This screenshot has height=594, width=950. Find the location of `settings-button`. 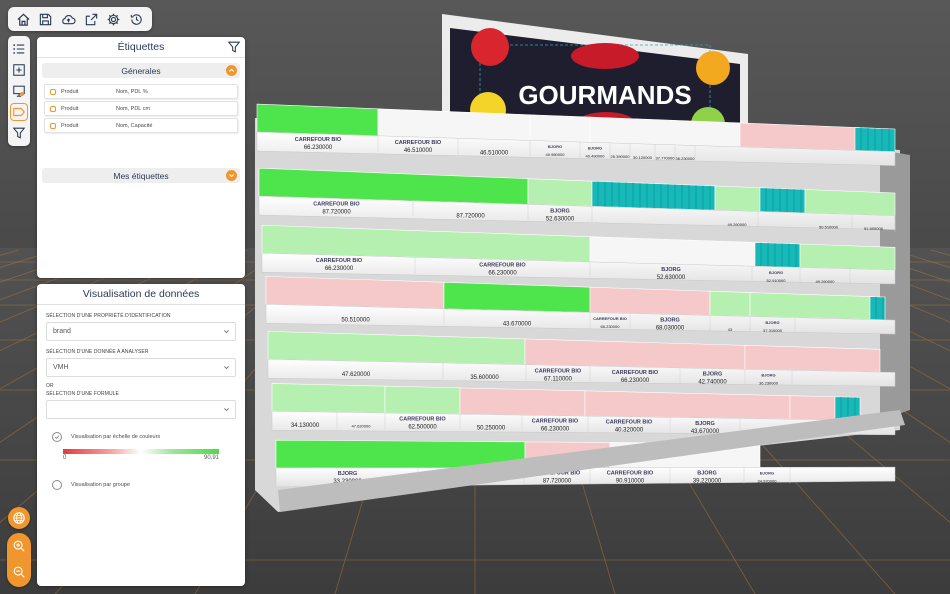

settings-button is located at coordinates (114, 19).